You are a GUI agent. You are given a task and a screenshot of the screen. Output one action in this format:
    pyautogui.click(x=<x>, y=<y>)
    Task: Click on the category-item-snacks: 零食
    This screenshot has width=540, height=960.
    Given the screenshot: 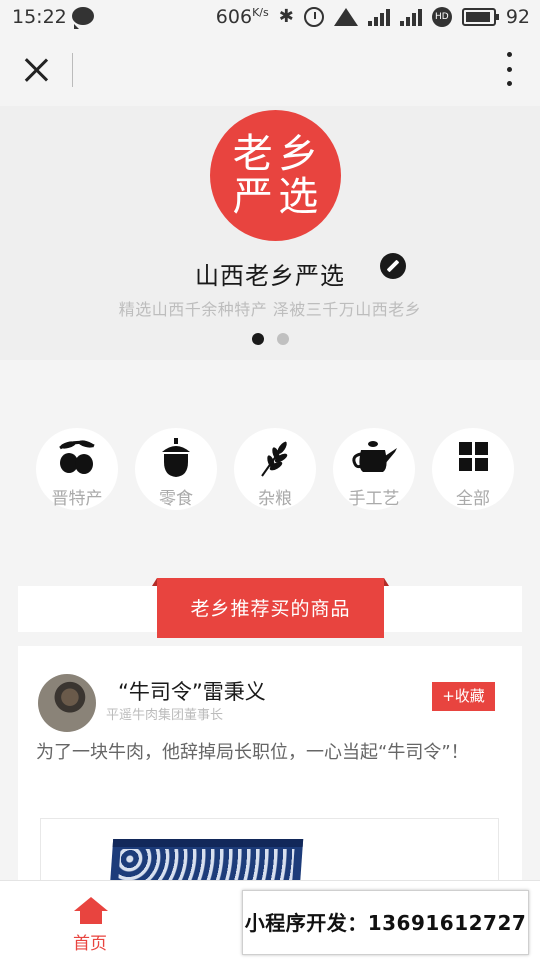 What is the action you would take?
    pyautogui.click(x=176, y=469)
    